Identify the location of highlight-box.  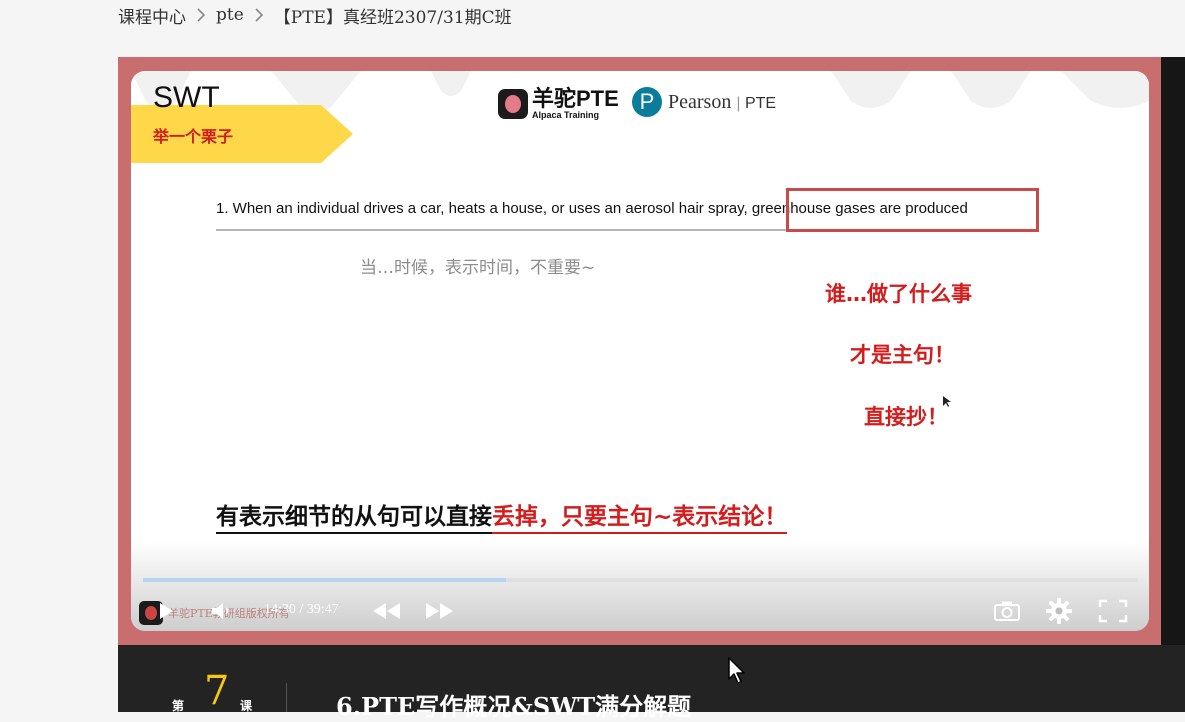
(912, 210).